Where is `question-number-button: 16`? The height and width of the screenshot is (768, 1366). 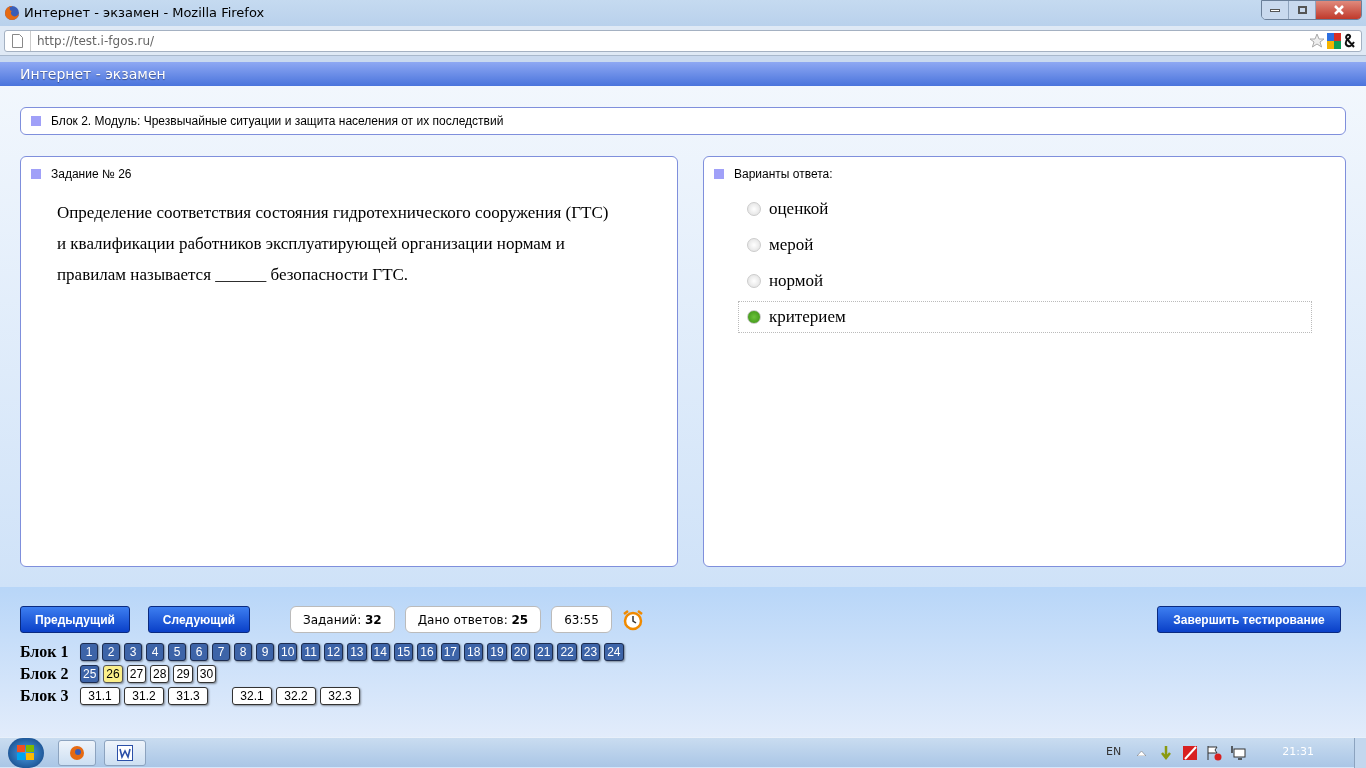 question-number-button: 16 is located at coordinates (427, 652).